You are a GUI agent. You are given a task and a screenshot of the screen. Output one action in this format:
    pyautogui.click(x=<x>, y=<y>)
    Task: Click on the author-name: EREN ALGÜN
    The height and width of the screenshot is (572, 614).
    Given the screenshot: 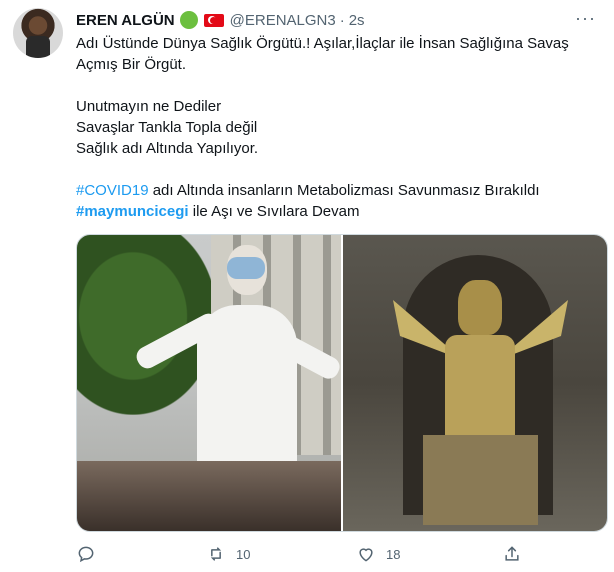 What is the action you would take?
    pyautogui.click(x=125, y=20)
    